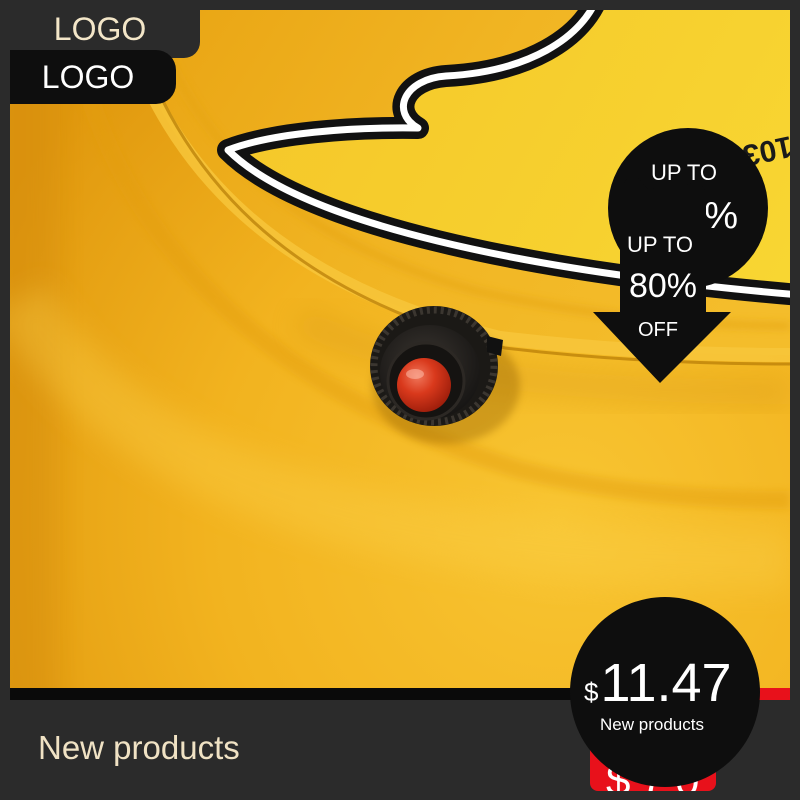 The image size is (800, 800). Describe the element at coordinates (139, 747) in the screenshot. I see `footer-label: New products` at that location.